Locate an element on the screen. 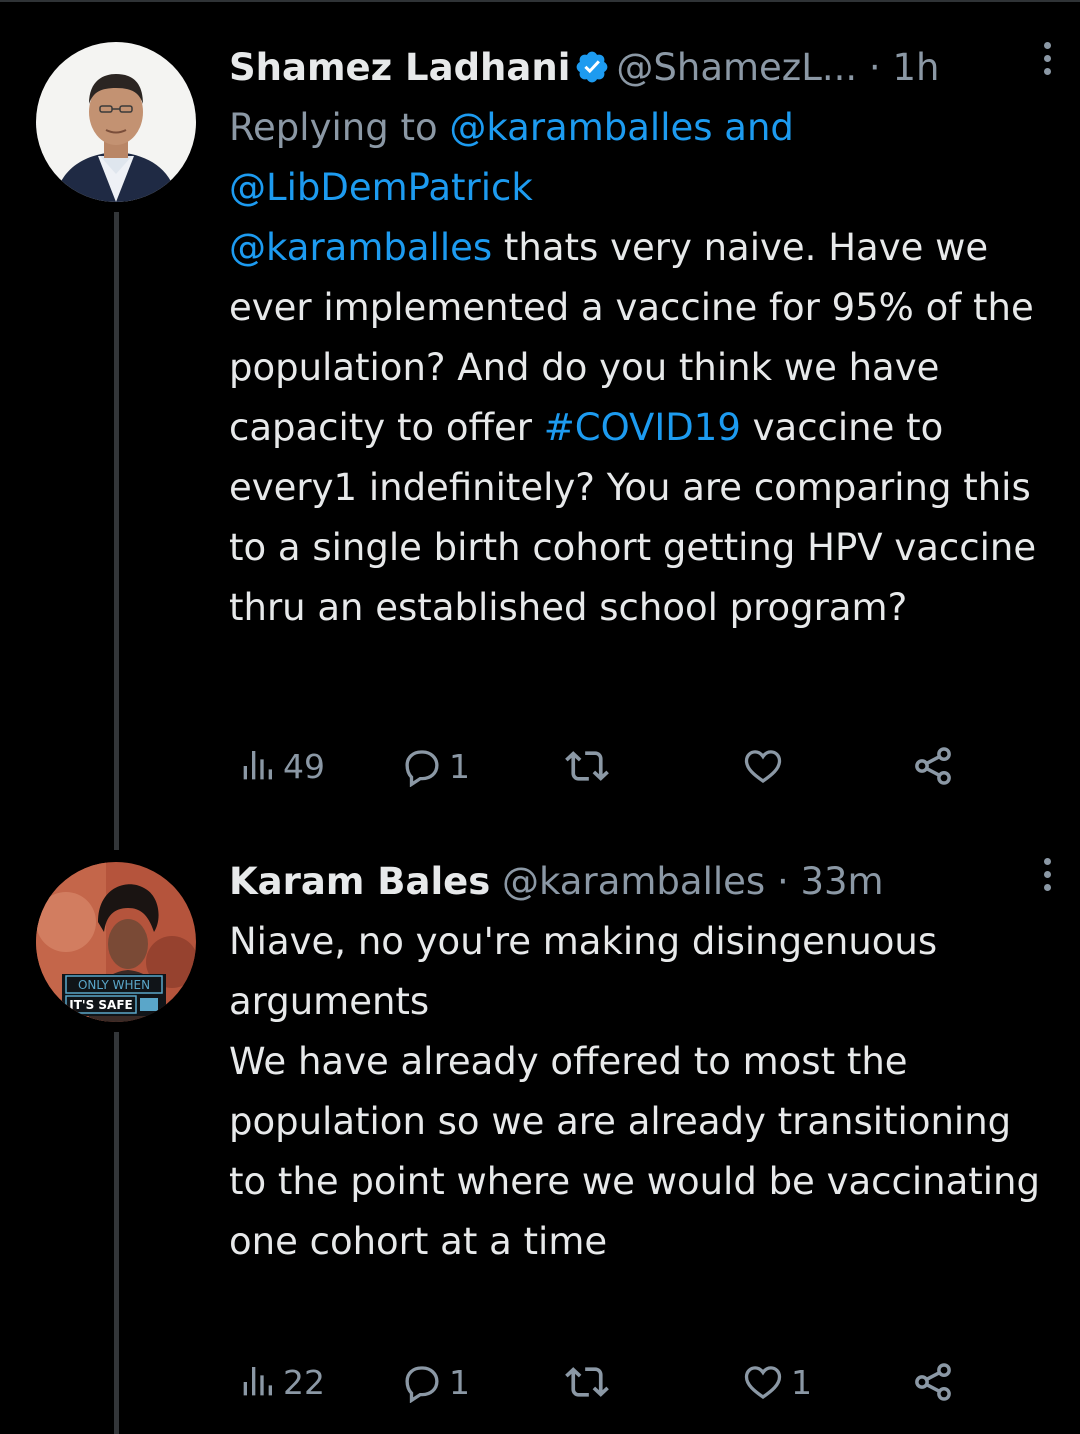 This screenshot has height=1434, width=1080. avatar-karam: ONLY WHEN IT'S SAFE is located at coordinates (116, 942).